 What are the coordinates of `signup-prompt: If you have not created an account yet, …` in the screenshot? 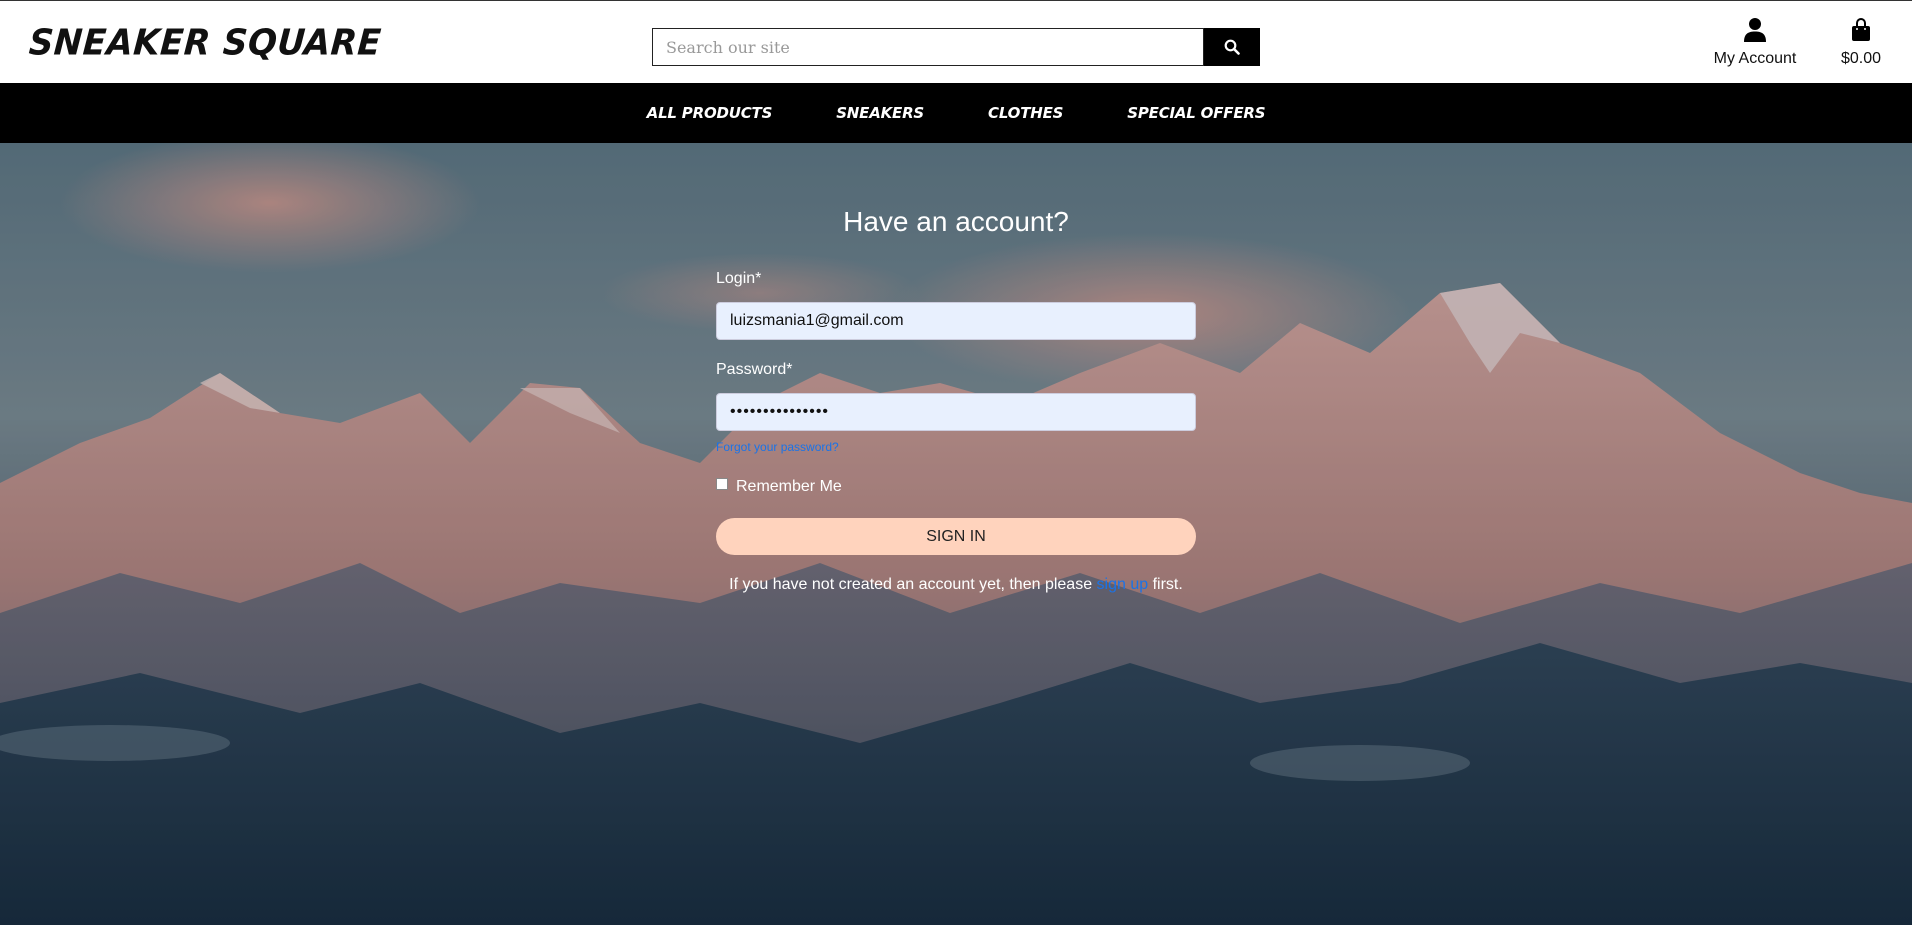 It's located at (956, 585).